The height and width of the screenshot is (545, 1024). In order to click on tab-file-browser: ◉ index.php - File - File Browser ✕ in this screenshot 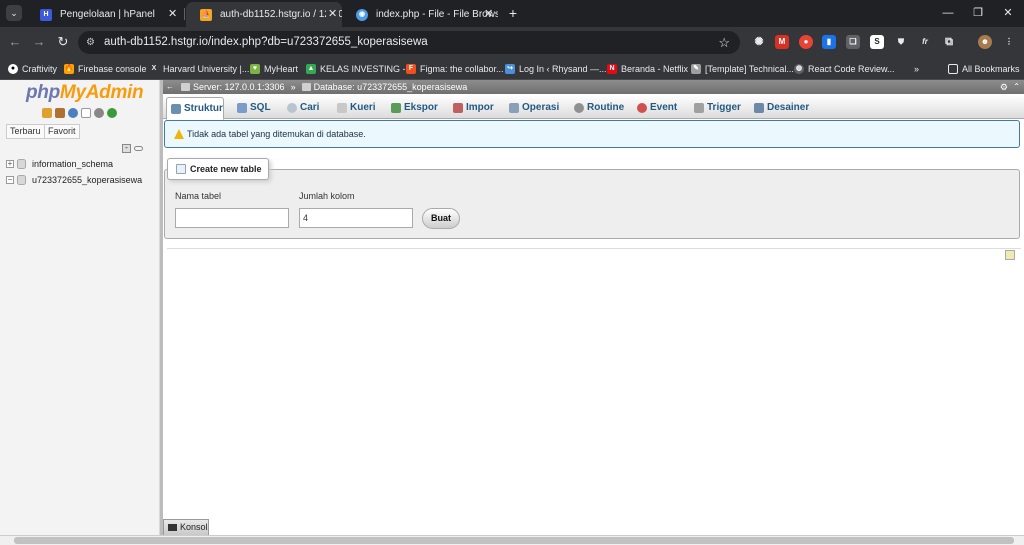, I will do `click(420, 14)`.